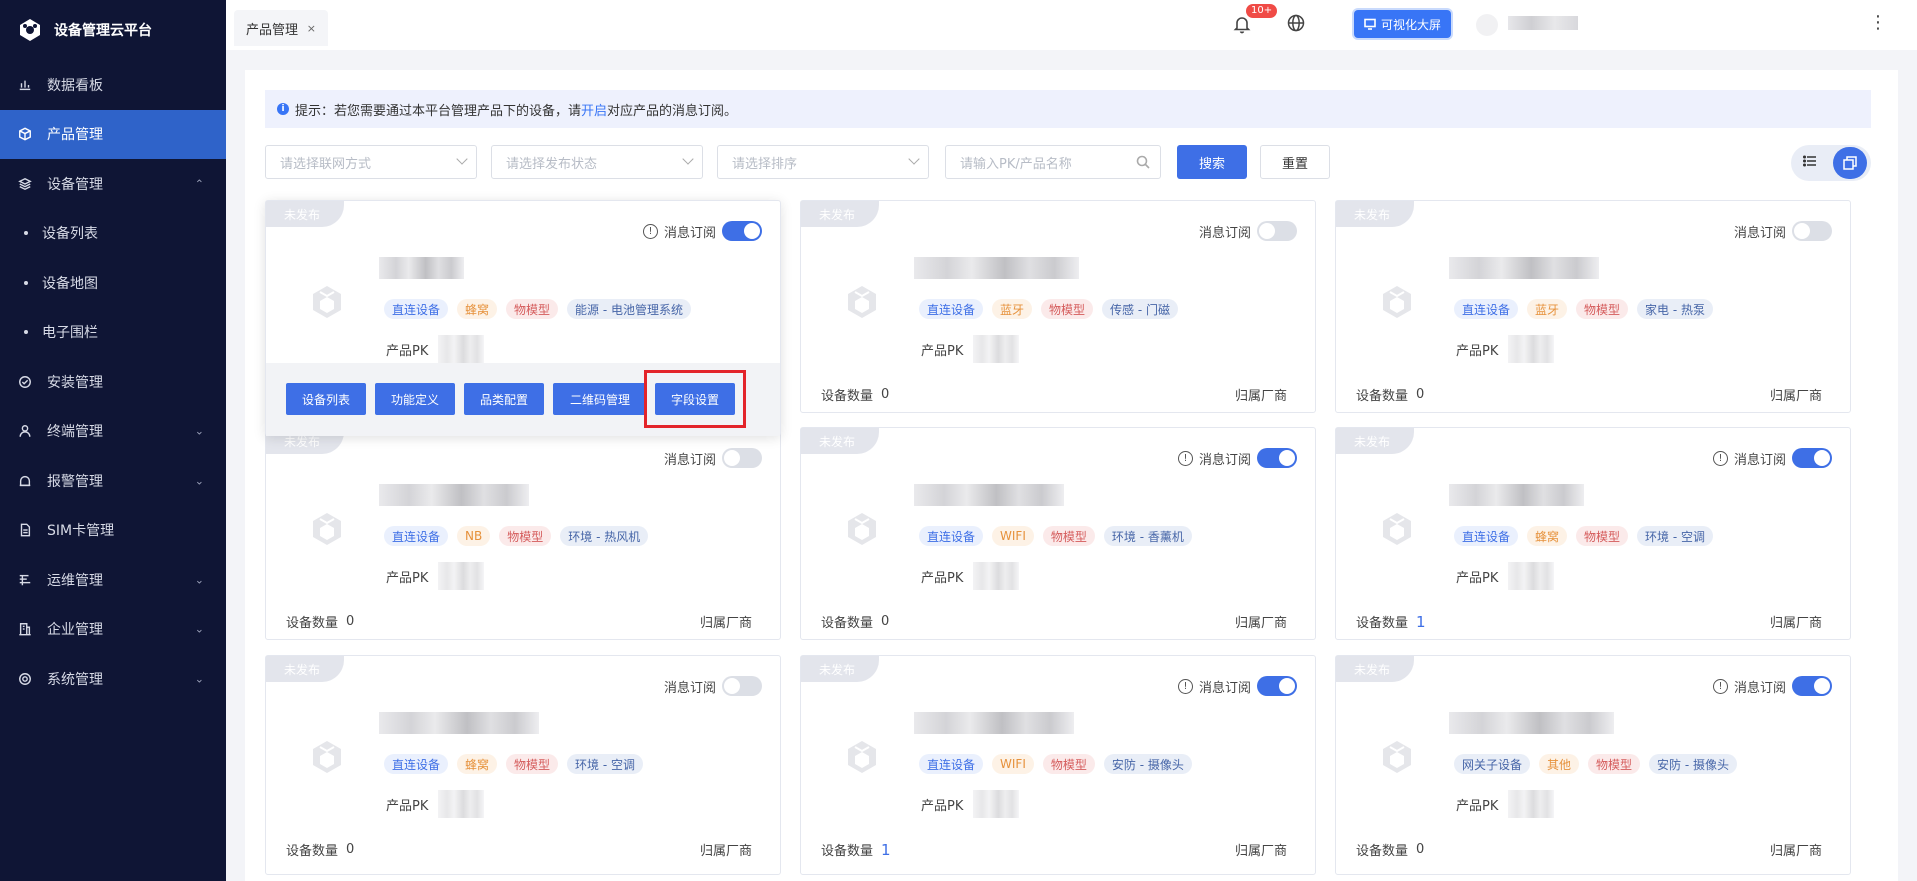 The width and height of the screenshot is (1917, 881). What do you see at coordinates (1850, 163) in the screenshot?
I see `card-view-icon` at bounding box center [1850, 163].